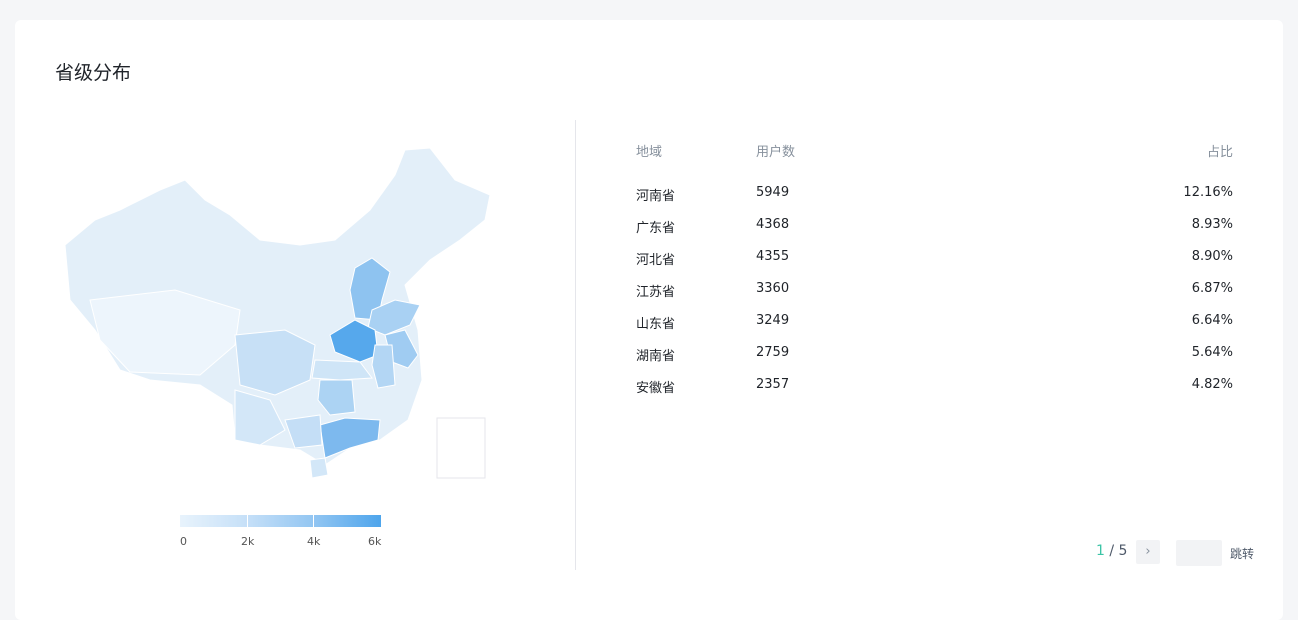 This screenshot has width=1298, height=620. I want to click on jump-button: 跳转, so click(1242, 553).